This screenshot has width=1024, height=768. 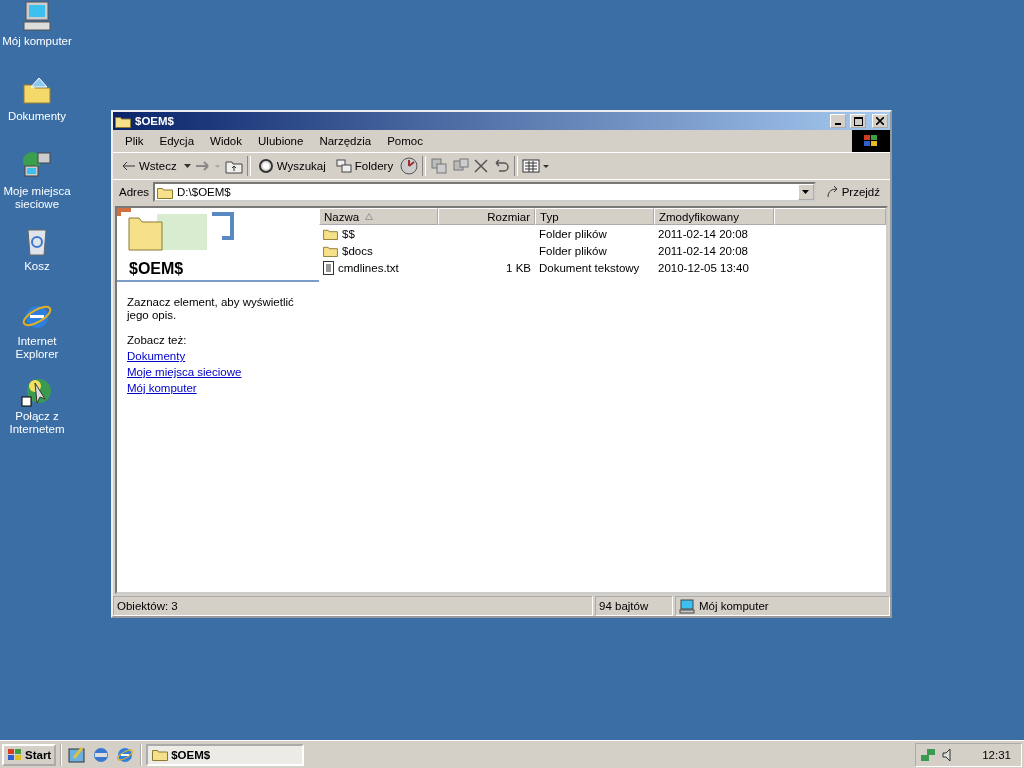 I want to click on desktop-icon-label: Dokumenty, so click(x=37, y=116).